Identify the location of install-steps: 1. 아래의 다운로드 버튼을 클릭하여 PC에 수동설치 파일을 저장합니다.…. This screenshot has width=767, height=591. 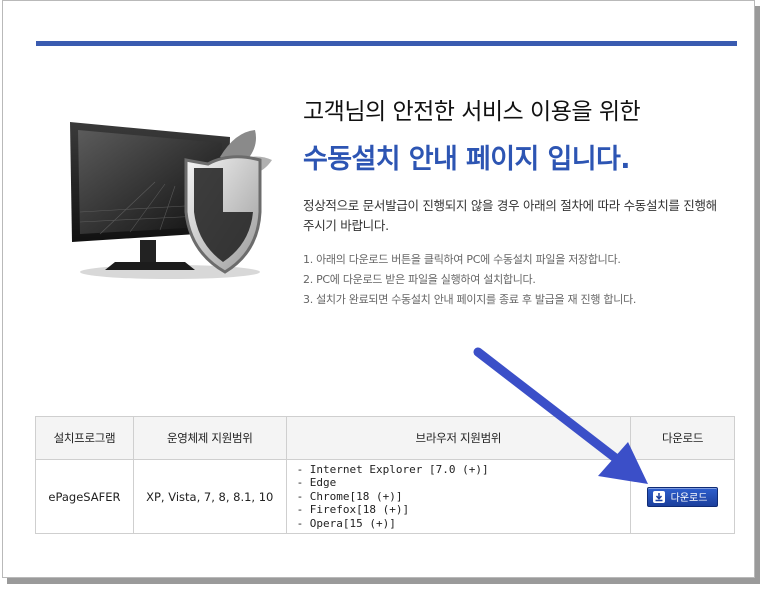
(469, 280).